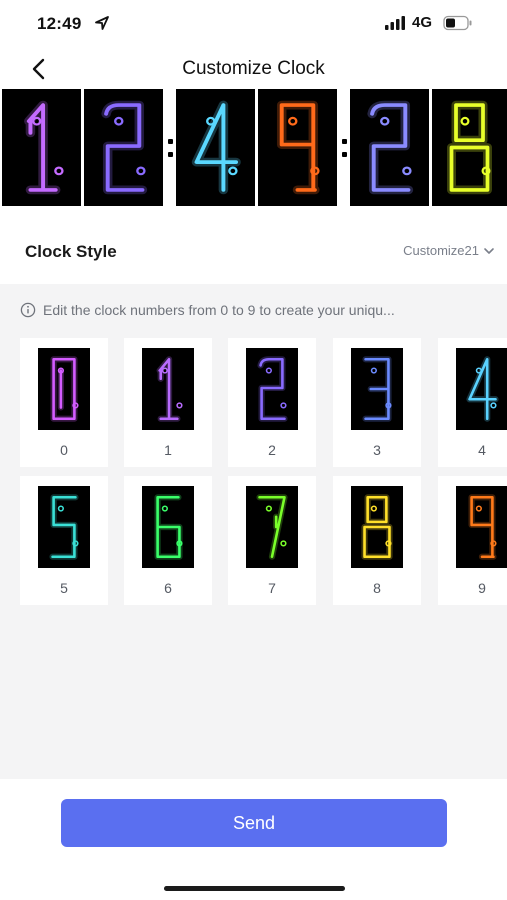 The width and height of the screenshot is (507, 900). I want to click on clock-preview, so click(253, 147).